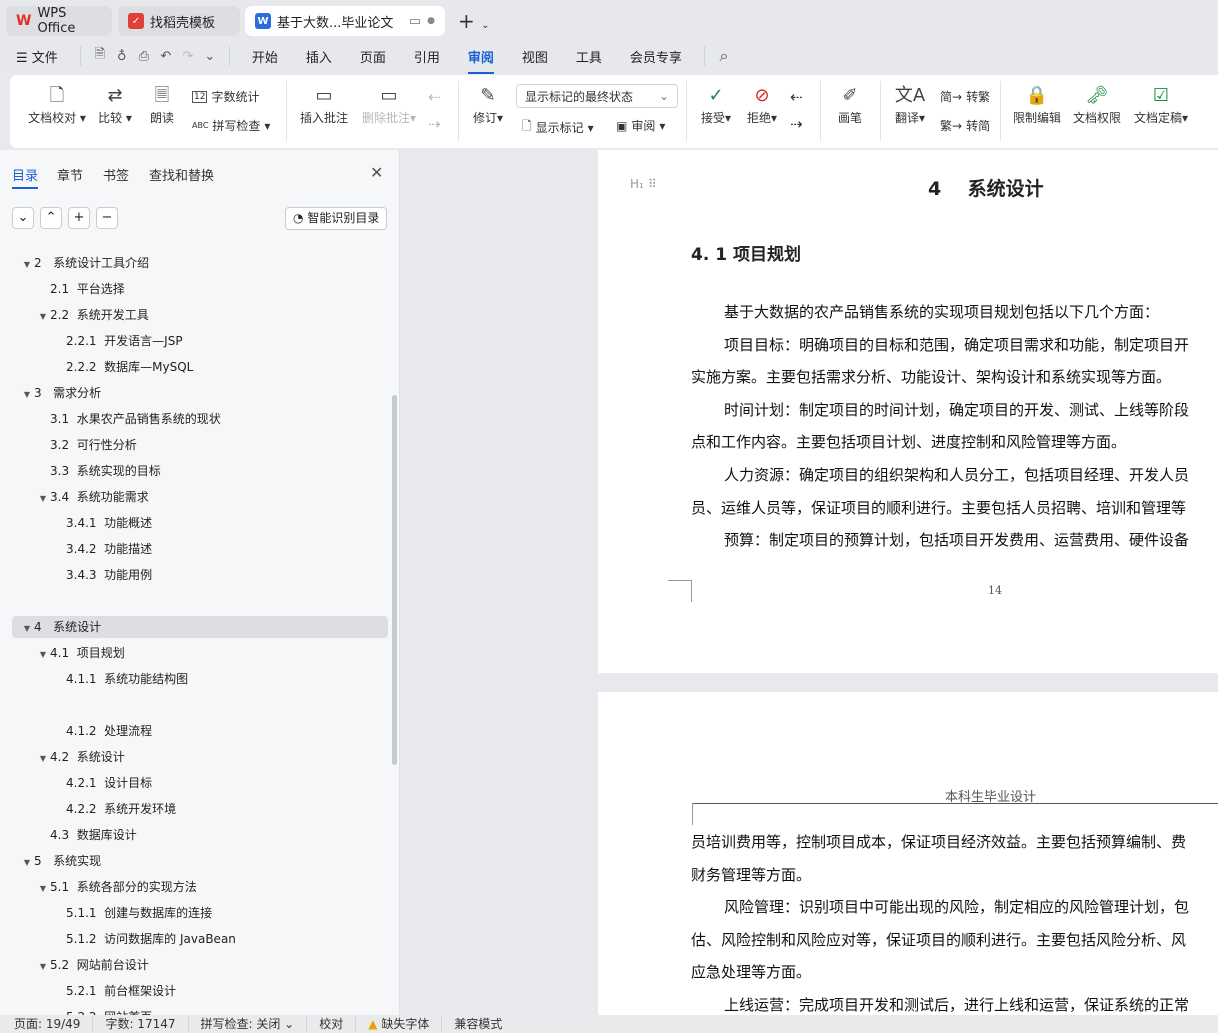 The image size is (1218, 1033). Describe the element at coordinates (796, 97) in the screenshot. I see `prev-change-icon: ⇠` at that location.